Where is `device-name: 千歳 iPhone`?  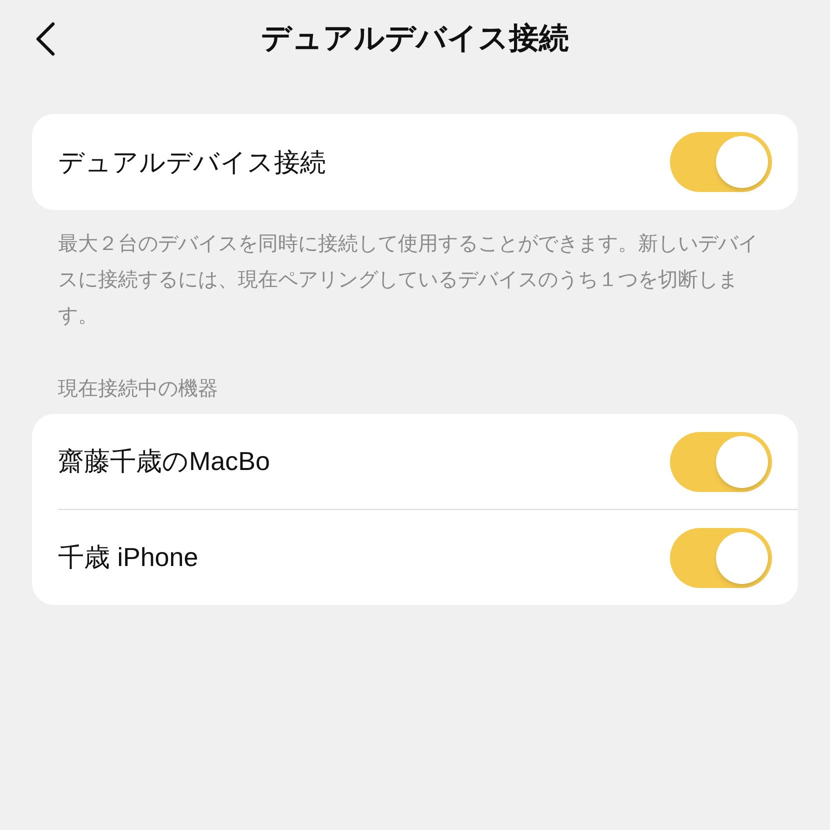 device-name: 千歳 iPhone is located at coordinates (128, 557).